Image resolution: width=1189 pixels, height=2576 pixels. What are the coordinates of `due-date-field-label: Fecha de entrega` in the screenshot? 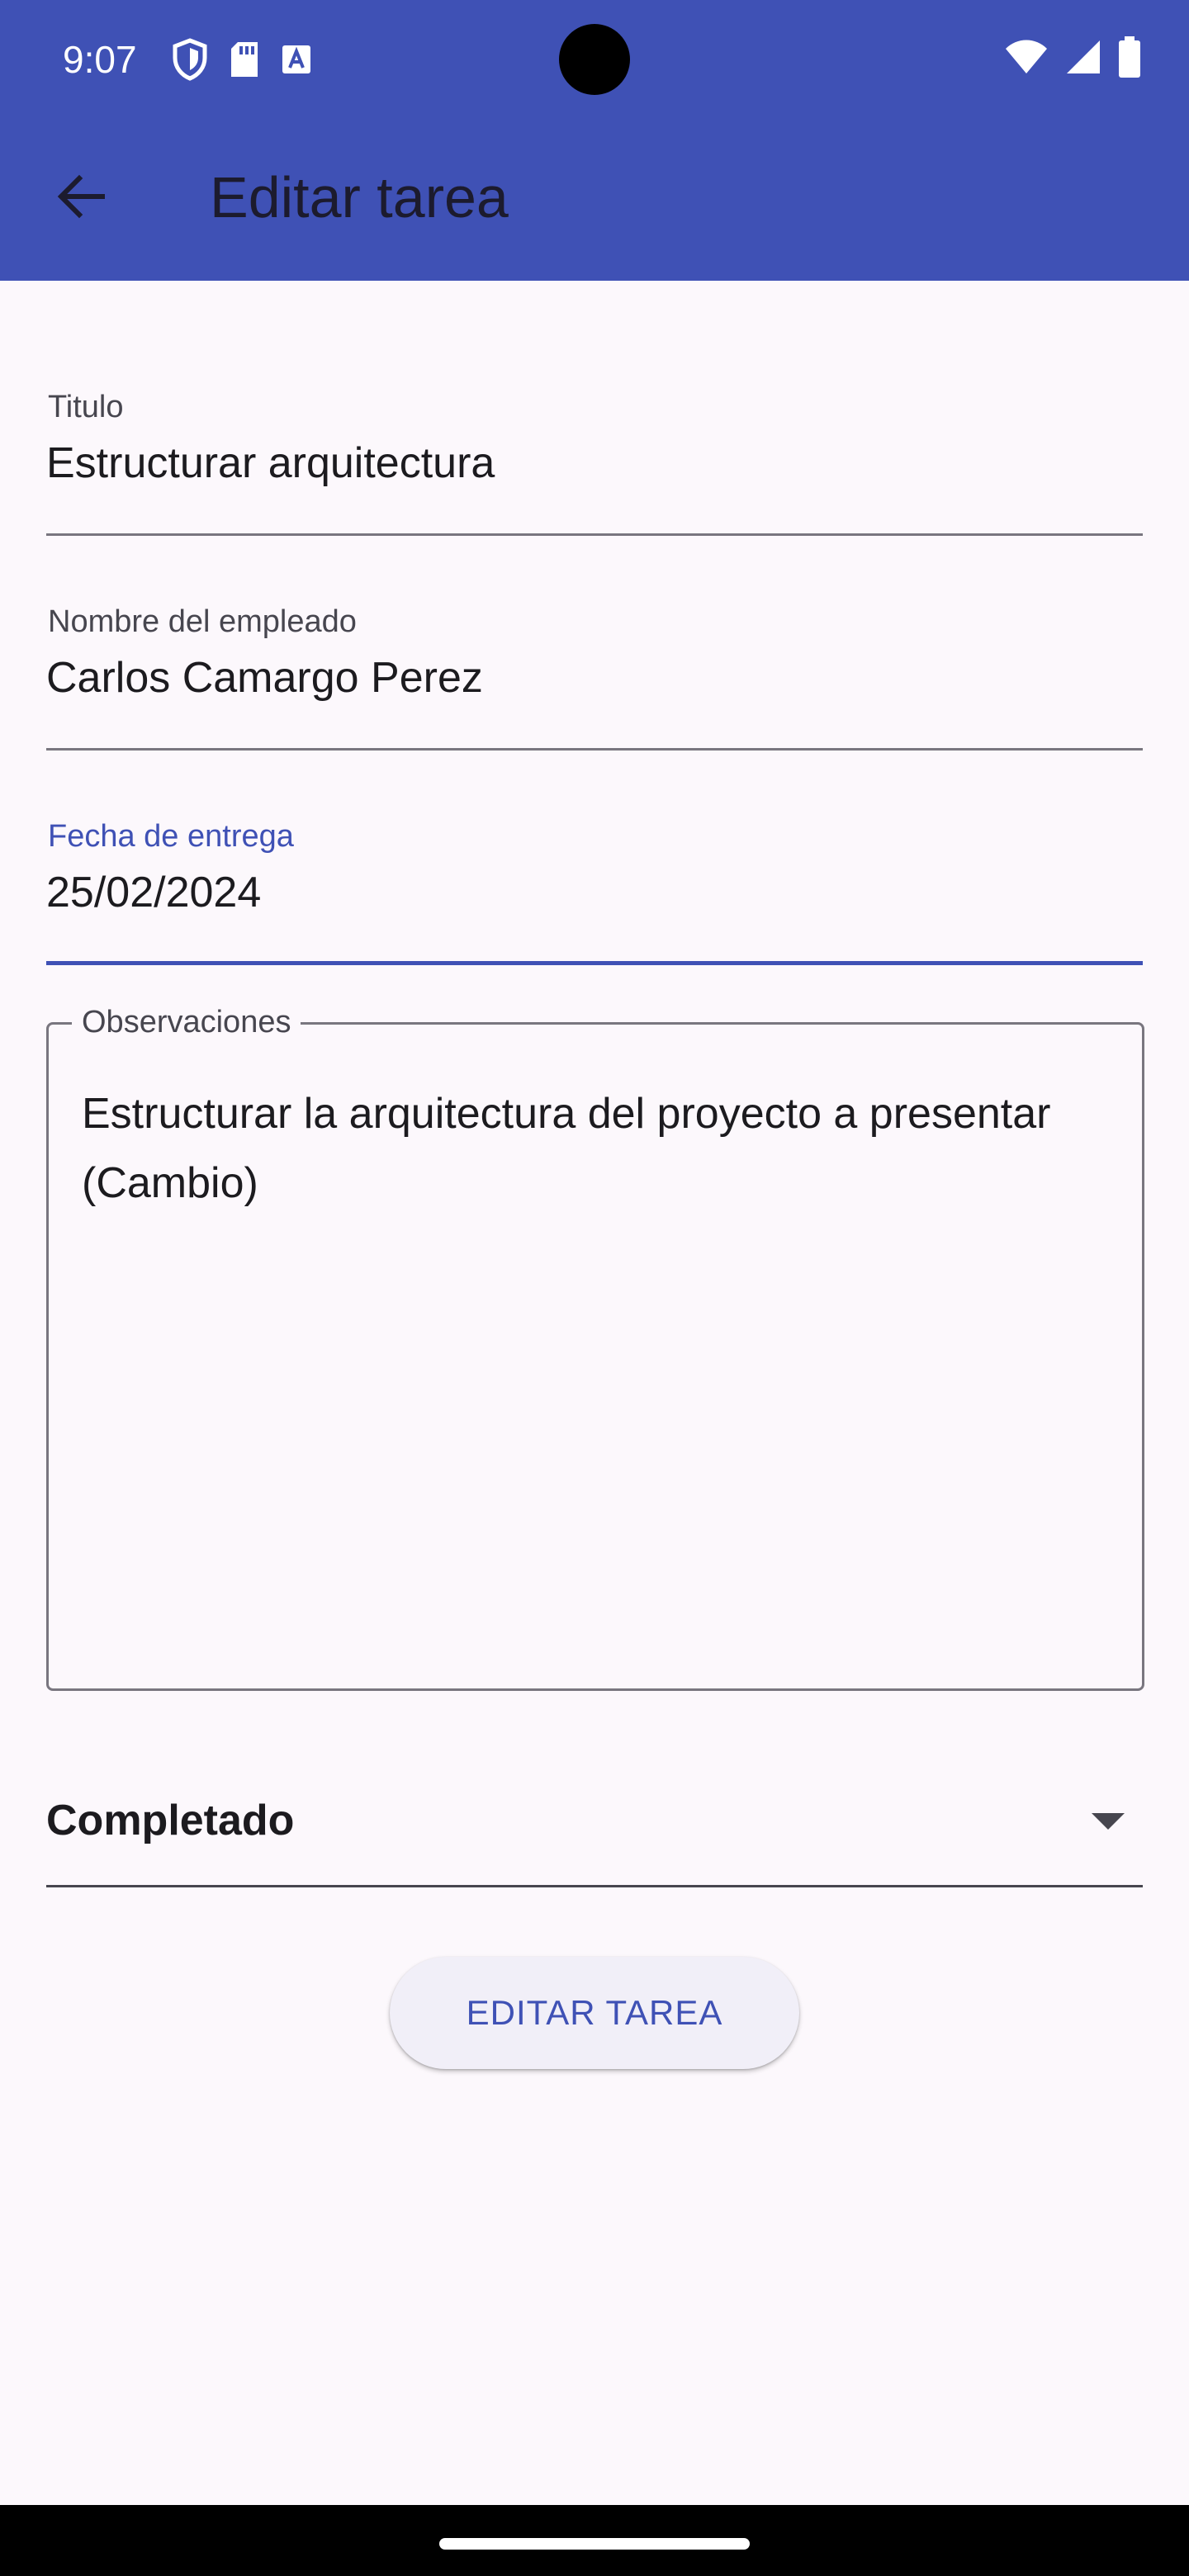 It's located at (171, 836).